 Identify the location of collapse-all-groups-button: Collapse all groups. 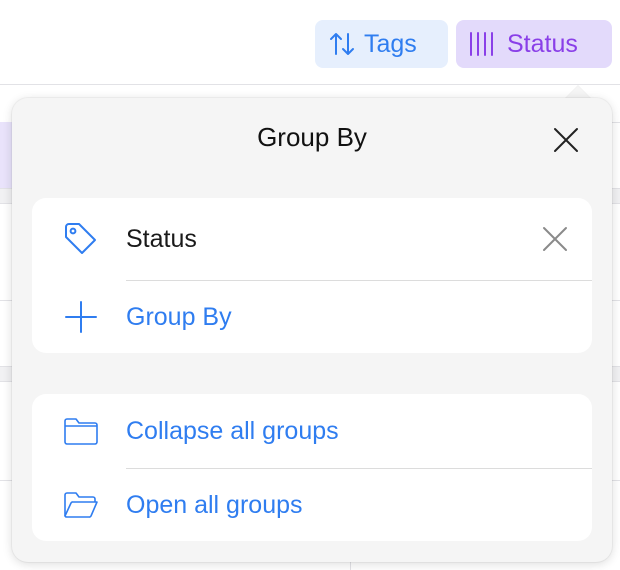
(312, 431).